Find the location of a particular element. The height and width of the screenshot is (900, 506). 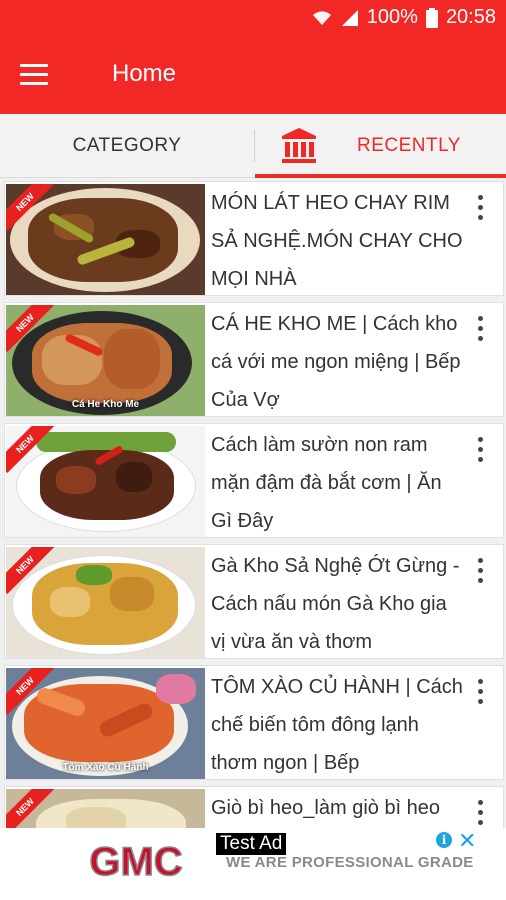

battery-percent: 100% is located at coordinates (392, 17).